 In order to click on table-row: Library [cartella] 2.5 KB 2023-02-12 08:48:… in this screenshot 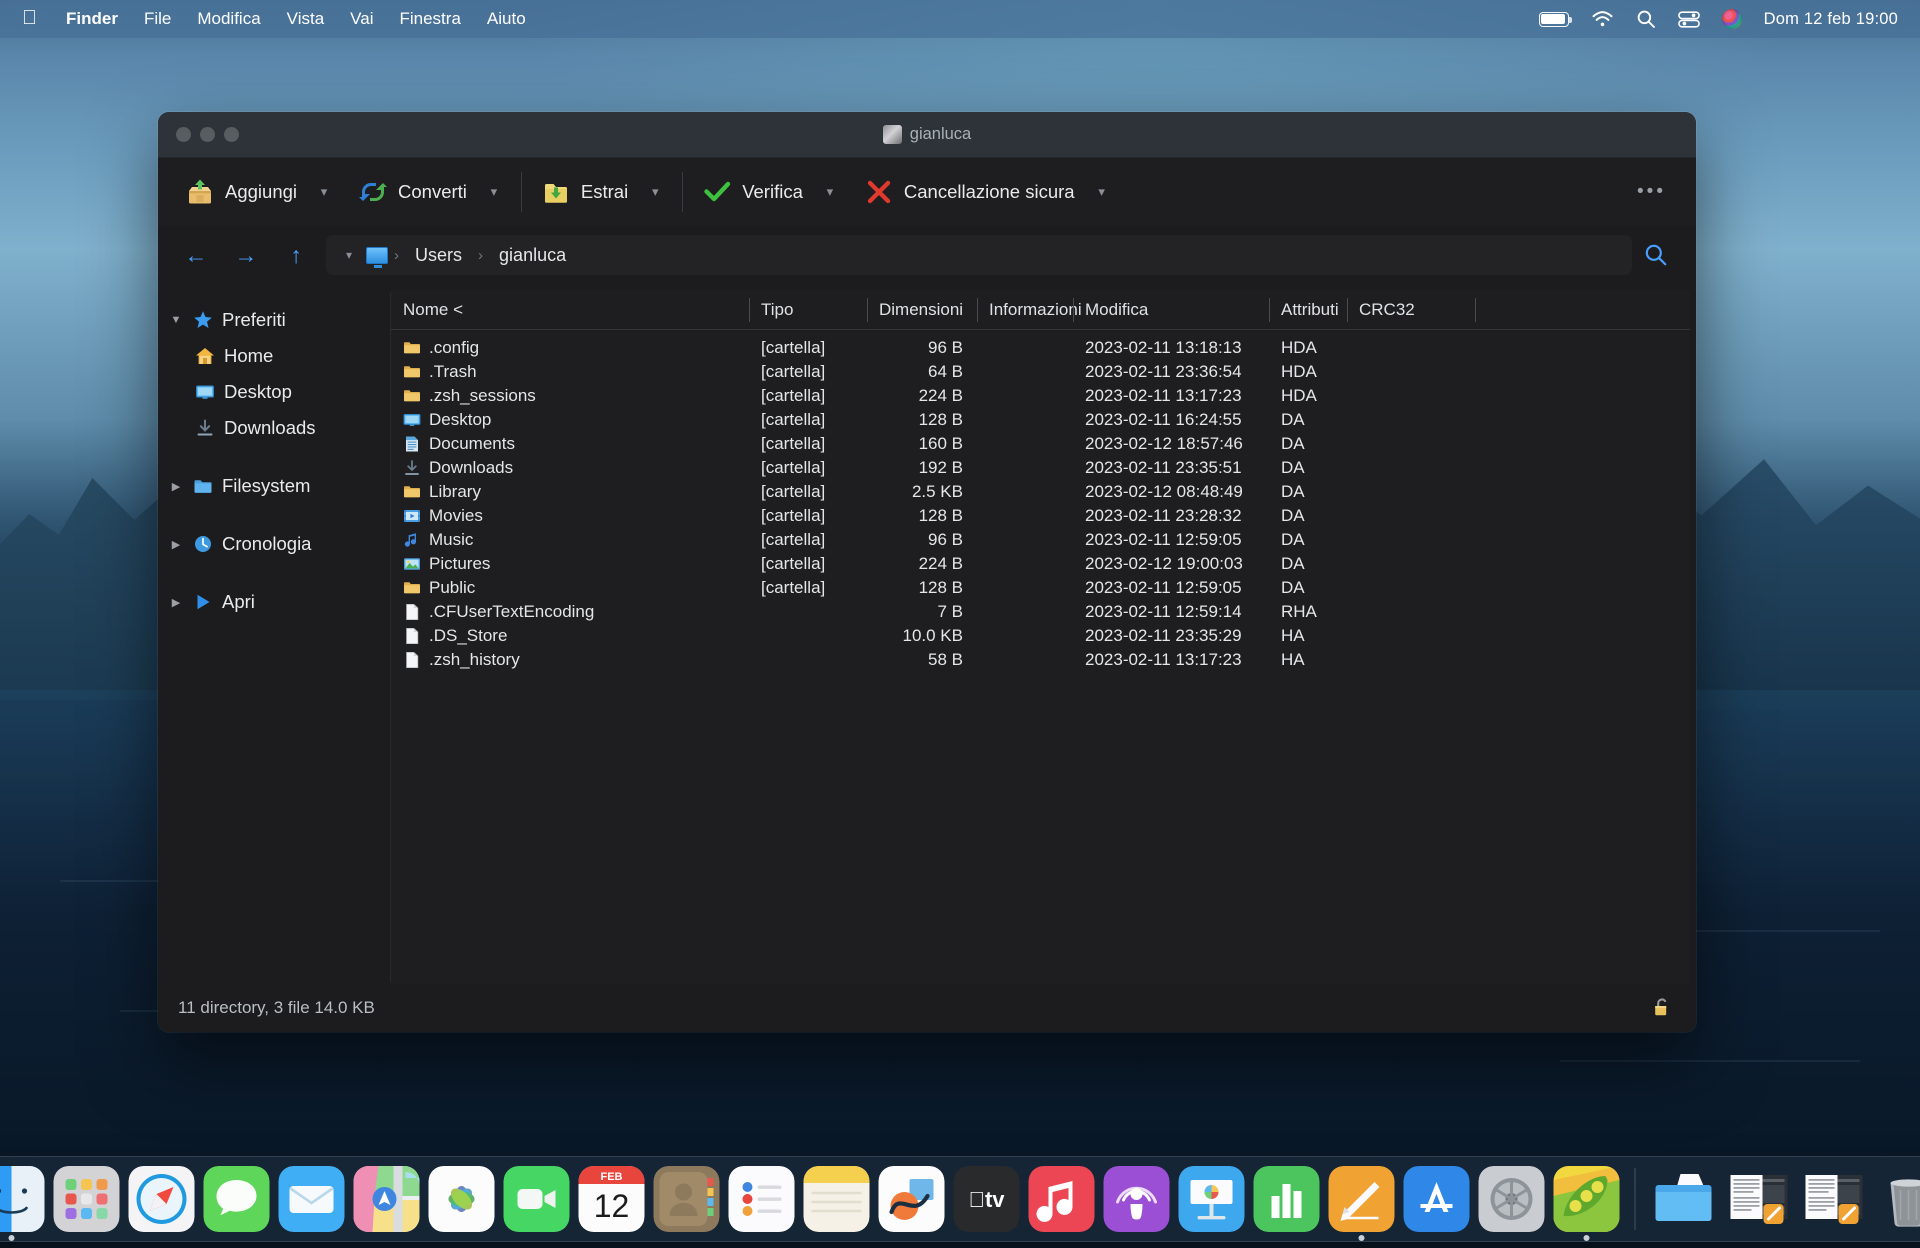, I will do `click(1040, 492)`.